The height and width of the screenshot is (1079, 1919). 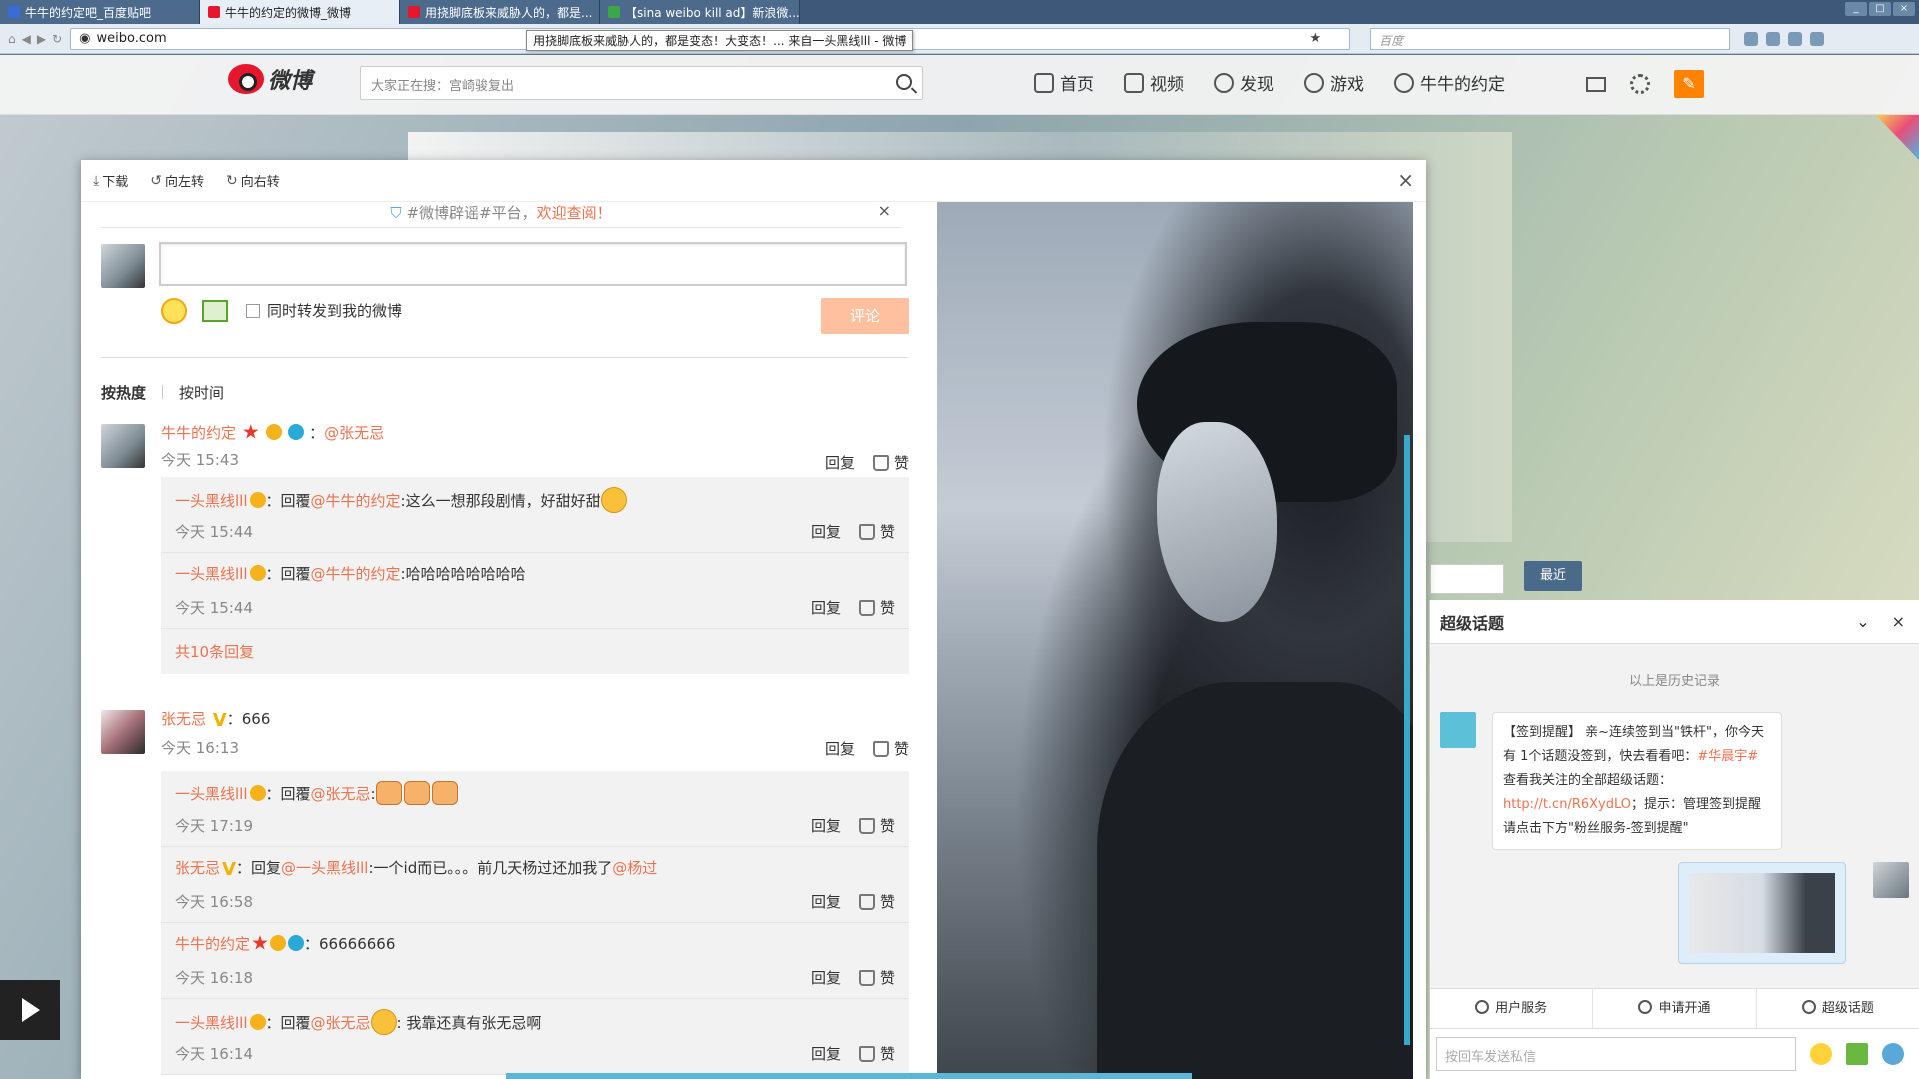 What do you see at coordinates (1244, 82) in the screenshot?
I see `nav-discover: 发现` at bounding box center [1244, 82].